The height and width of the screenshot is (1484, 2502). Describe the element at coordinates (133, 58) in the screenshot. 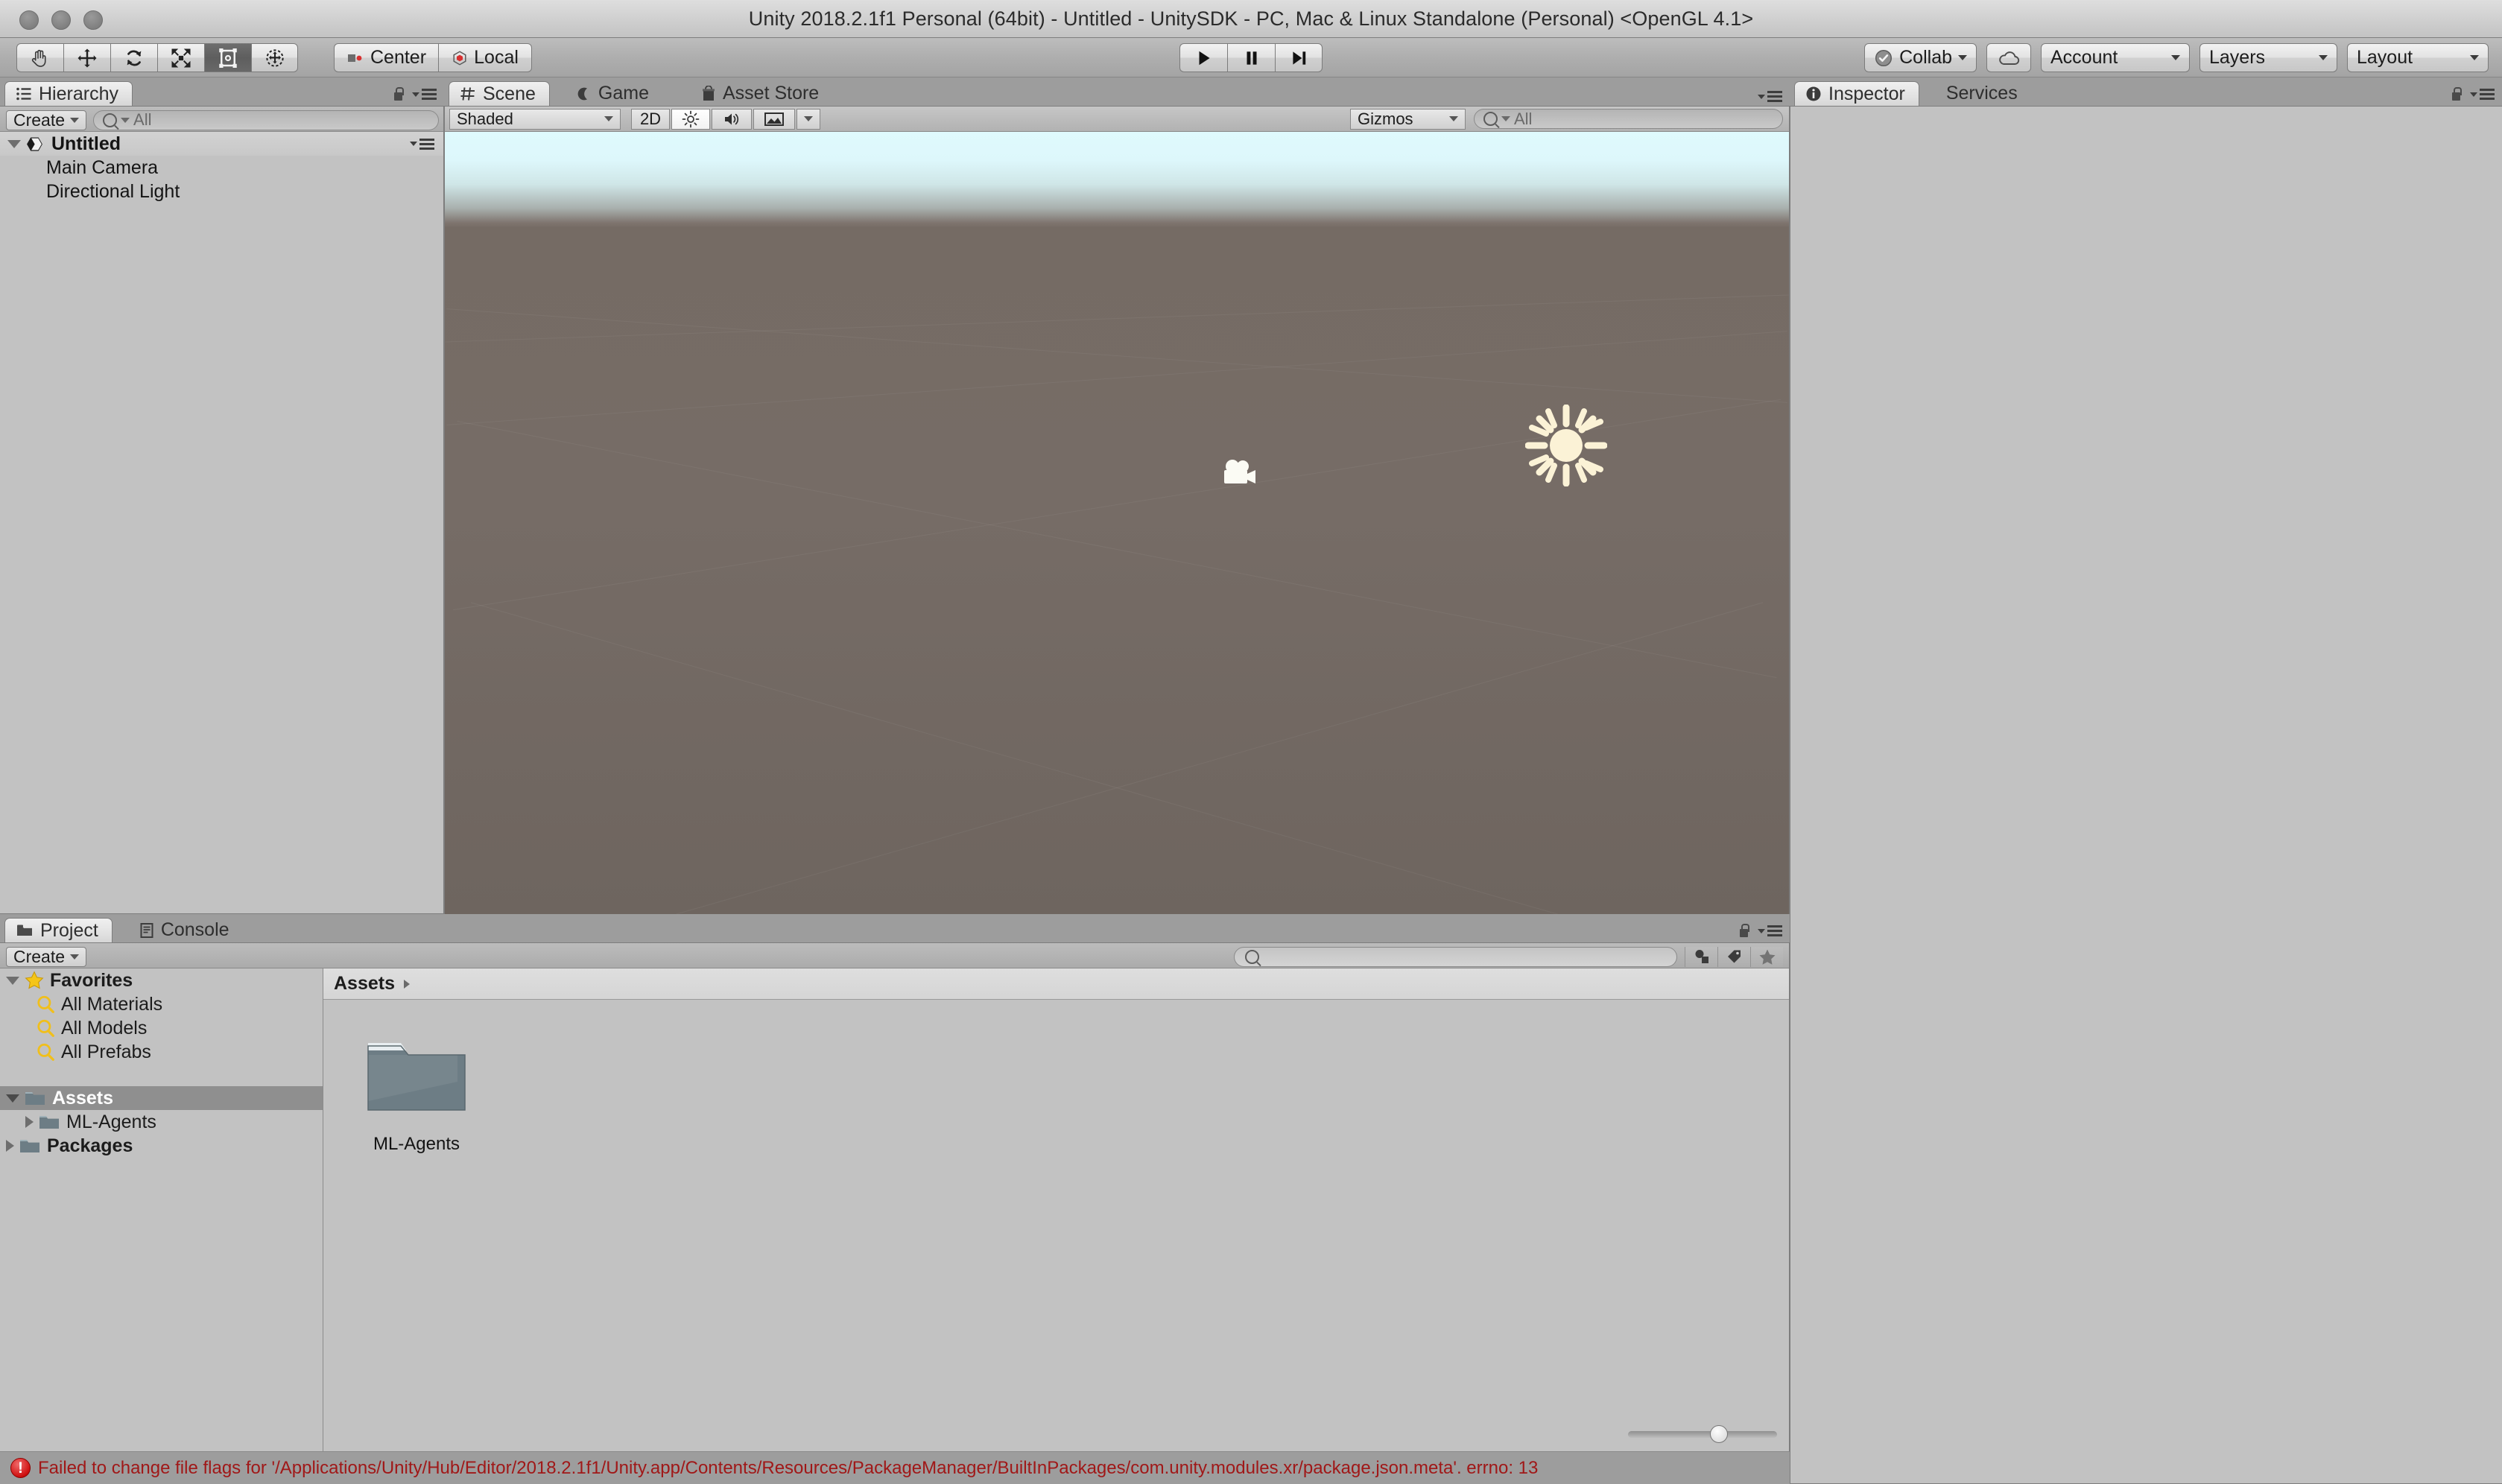

I see `rotate-tool-button` at that location.